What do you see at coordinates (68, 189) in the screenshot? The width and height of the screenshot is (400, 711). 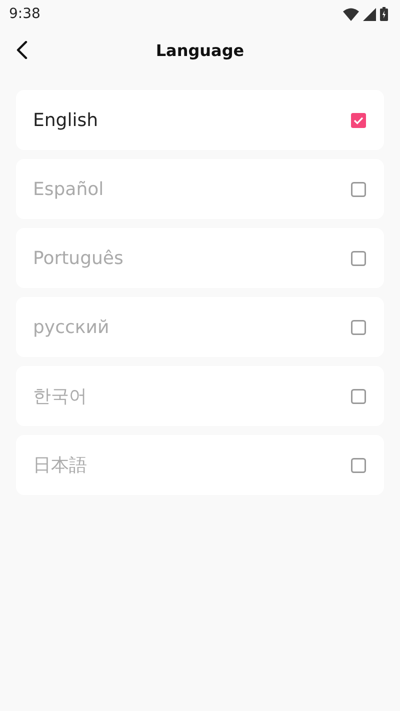 I see `language-label: Español` at bounding box center [68, 189].